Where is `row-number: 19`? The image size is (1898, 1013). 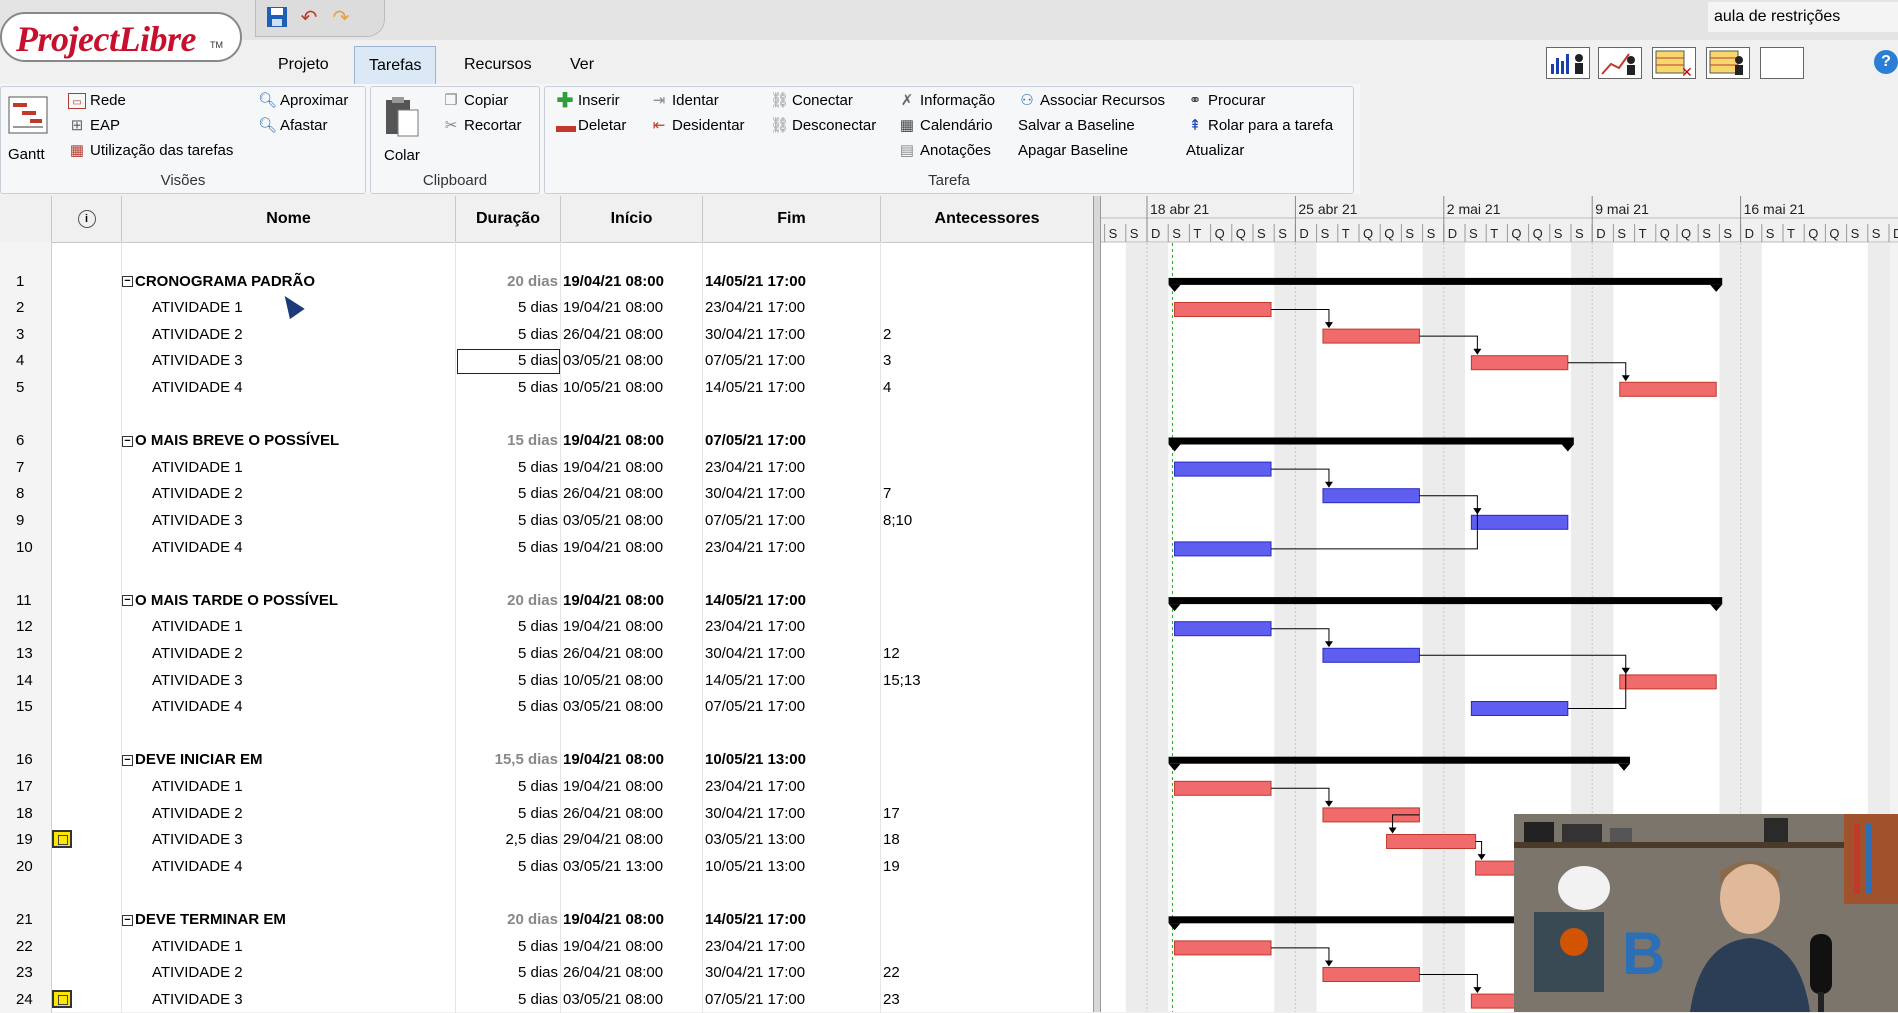 row-number: 19 is located at coordinates (26, 840).